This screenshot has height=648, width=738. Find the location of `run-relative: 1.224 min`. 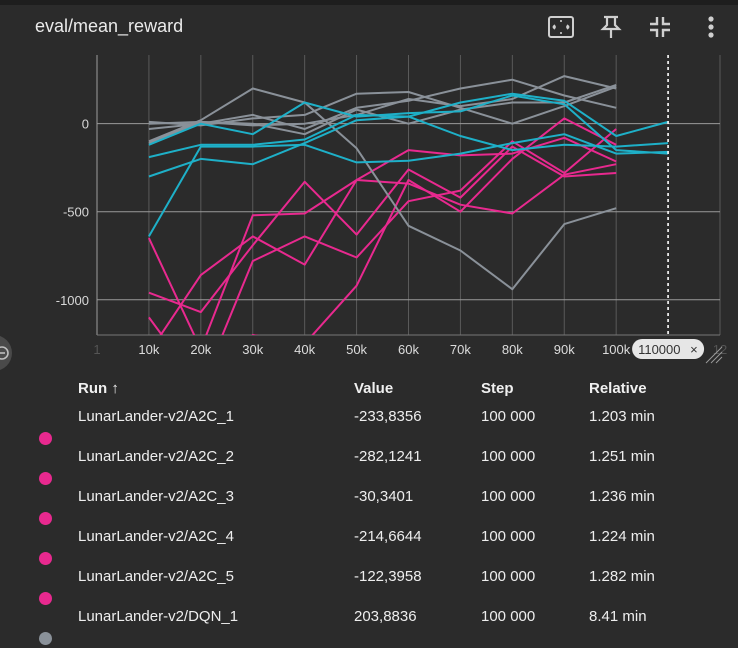

run-relative: 1.224 min is located at coordinates (622, 536).